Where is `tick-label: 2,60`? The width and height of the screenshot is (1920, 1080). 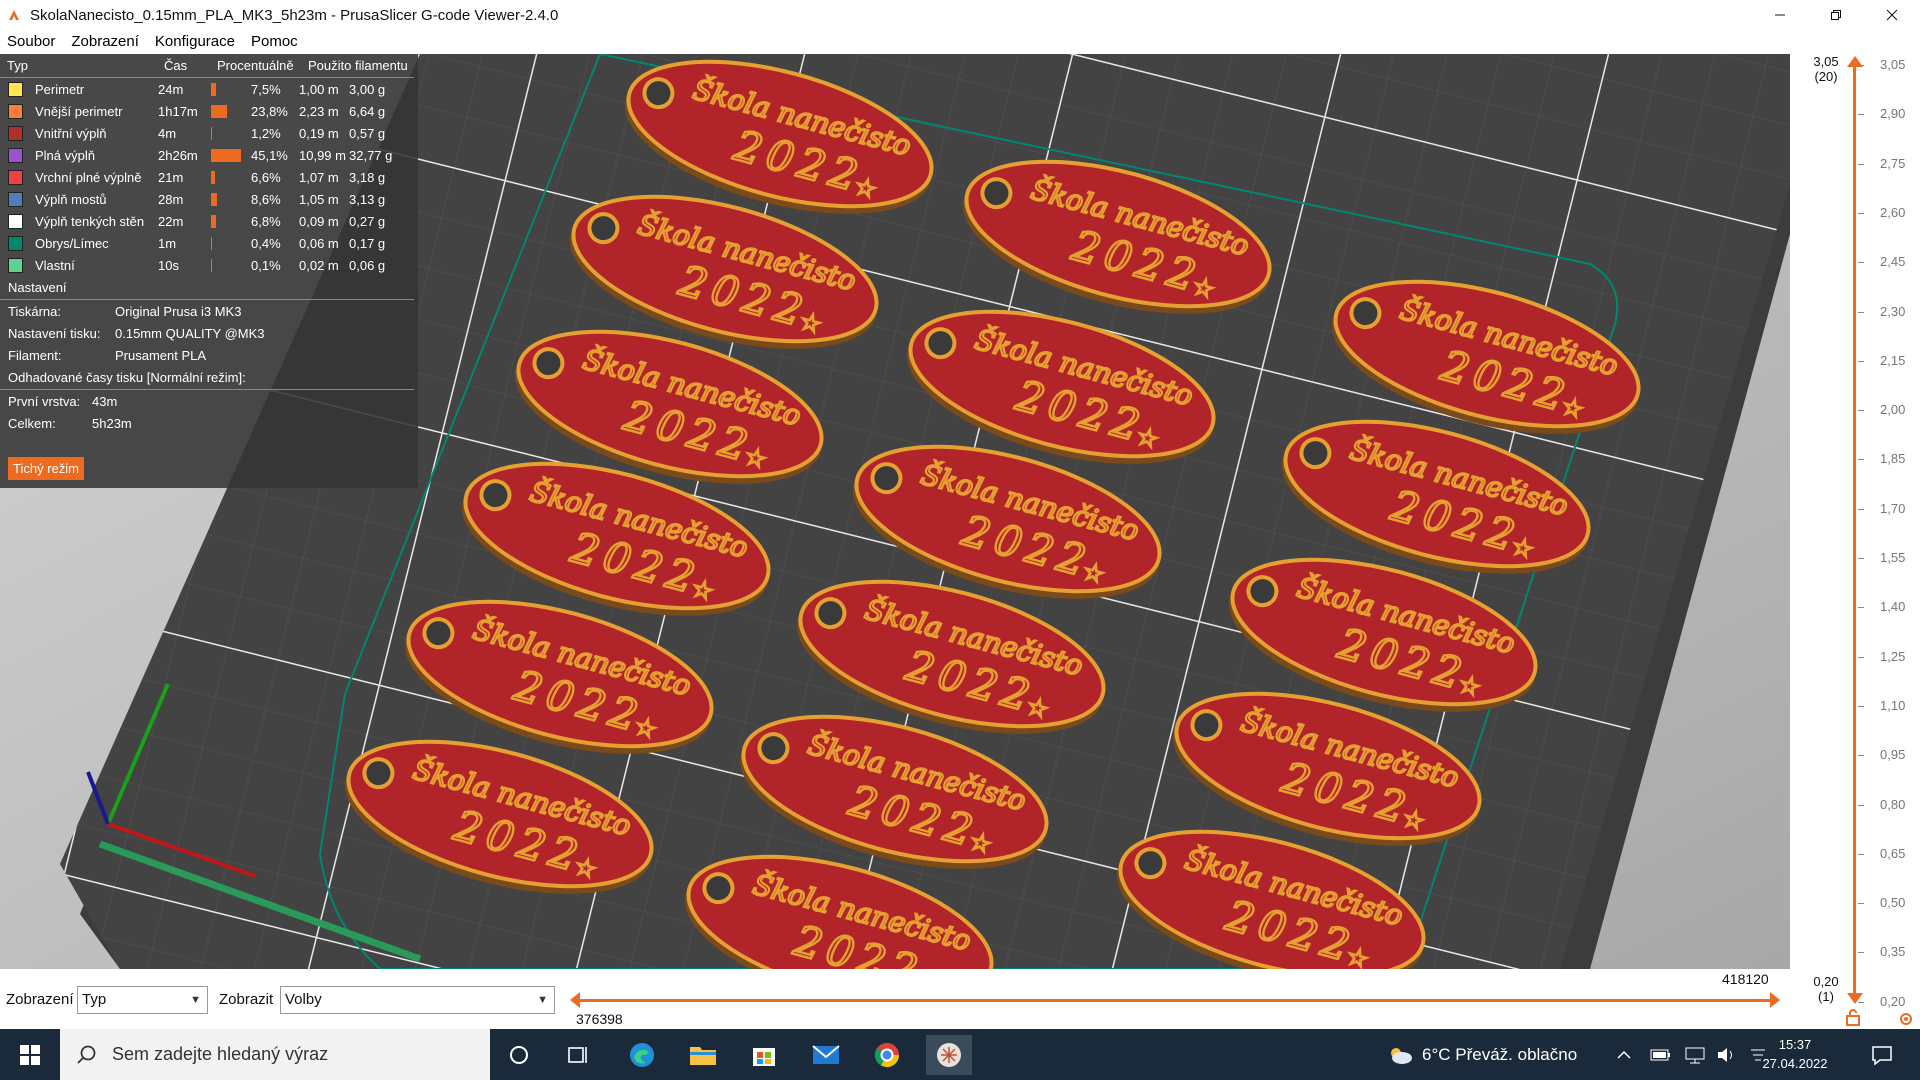
tick-label: 2,60 is located at coordinates (1893, 212).